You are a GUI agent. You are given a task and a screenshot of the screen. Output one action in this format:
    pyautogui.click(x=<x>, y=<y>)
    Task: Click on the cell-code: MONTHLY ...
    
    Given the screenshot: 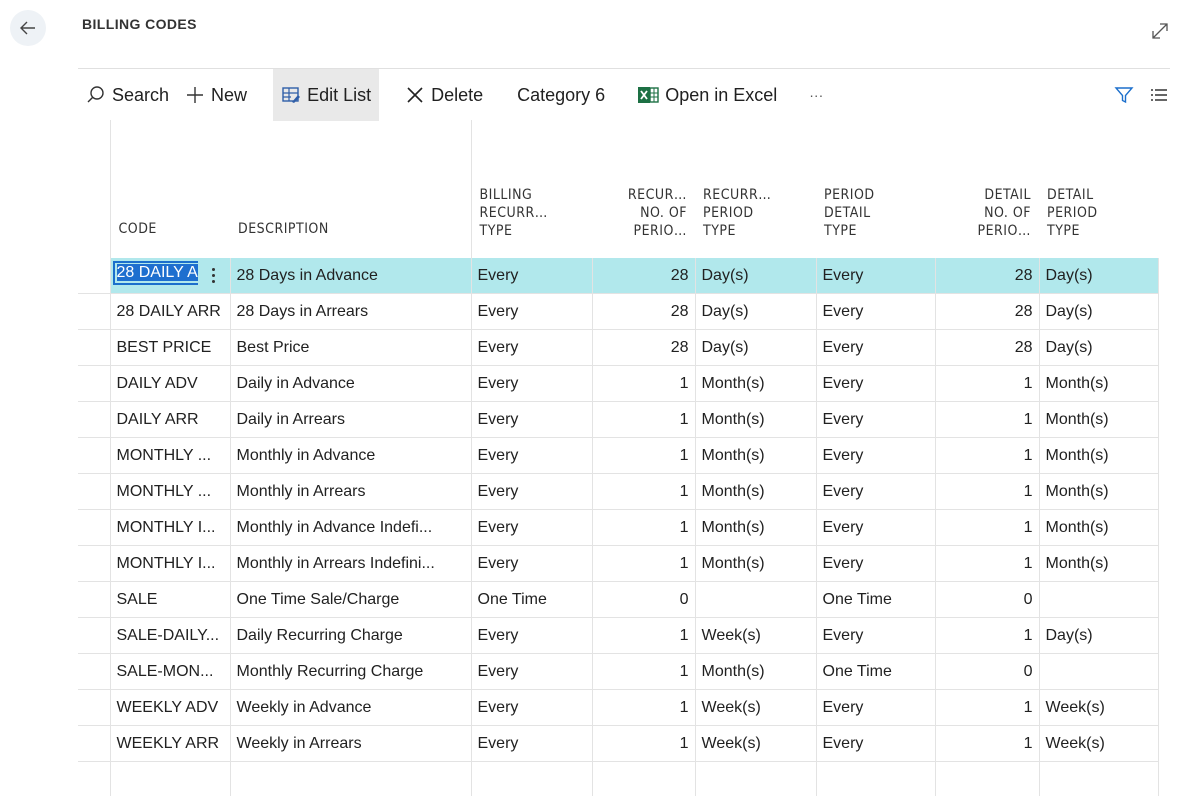 What is the action you would take?
    pyautogui.click(x=170, y=456)
    